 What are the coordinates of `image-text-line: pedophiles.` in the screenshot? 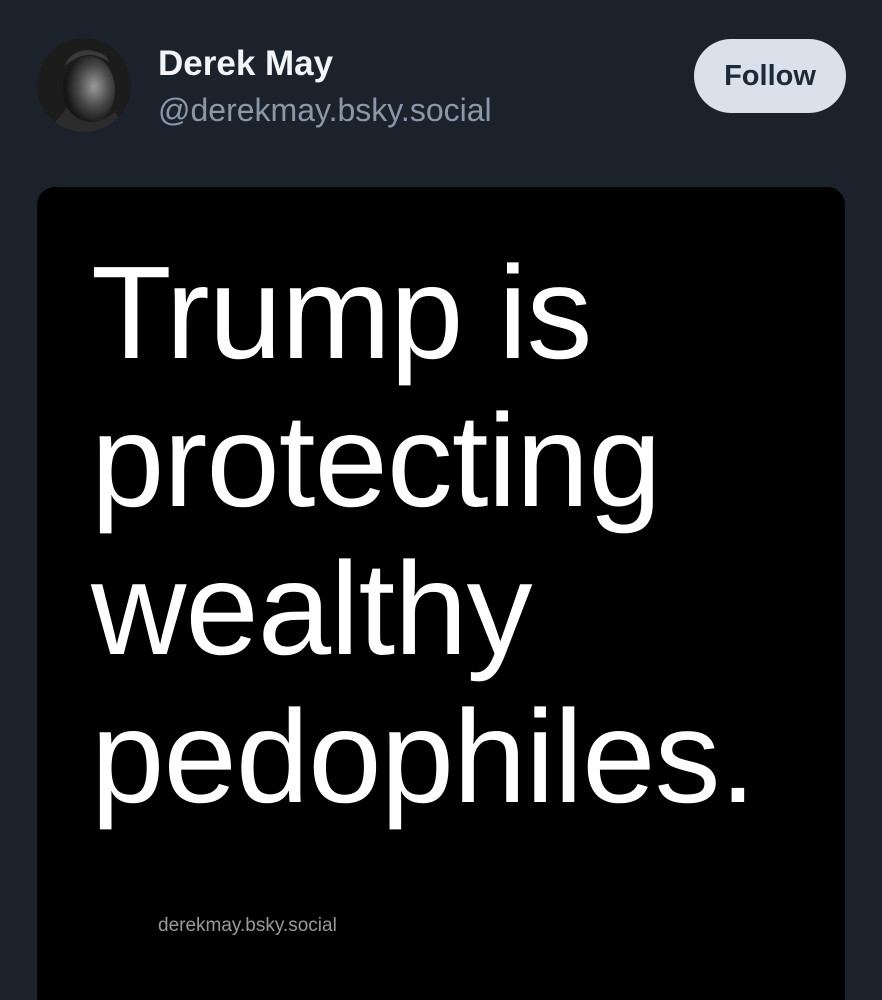 It's located at (423, 756).